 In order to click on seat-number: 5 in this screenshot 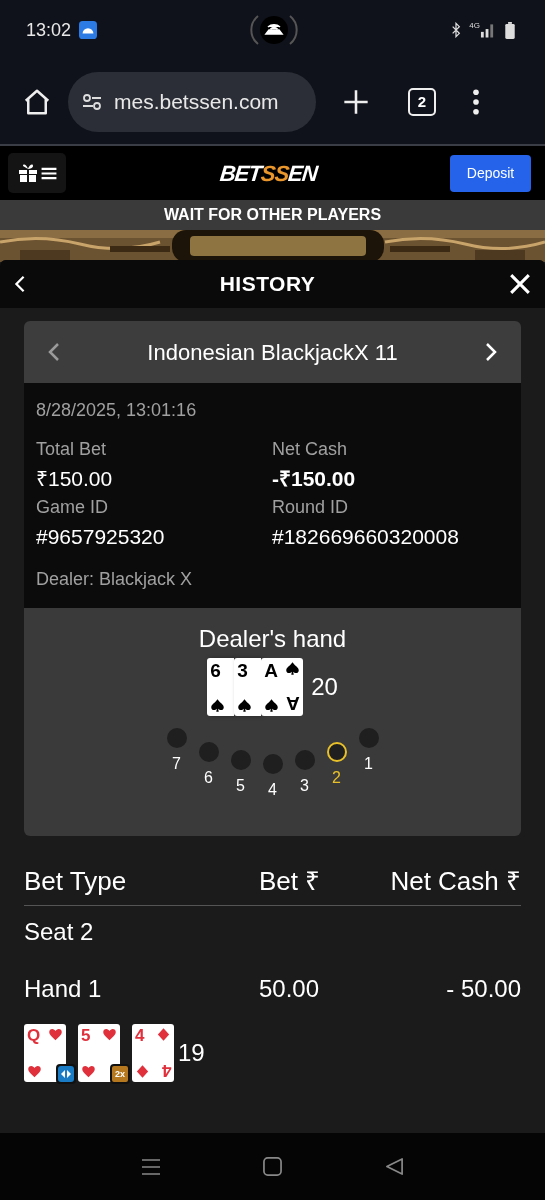, I will do `click(240, 786)`.